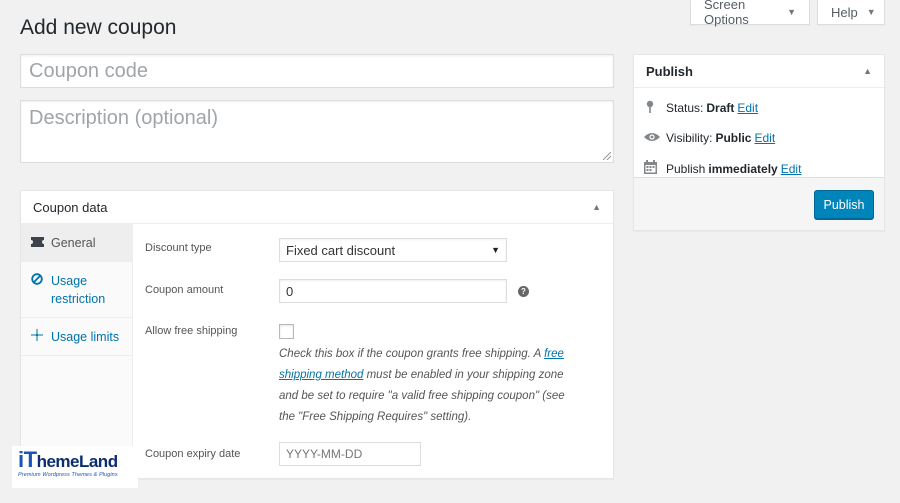 This screenshot has height=503, width=900. I want to click on publish-time-row: Publish immediately Edit, so click(722, 168).